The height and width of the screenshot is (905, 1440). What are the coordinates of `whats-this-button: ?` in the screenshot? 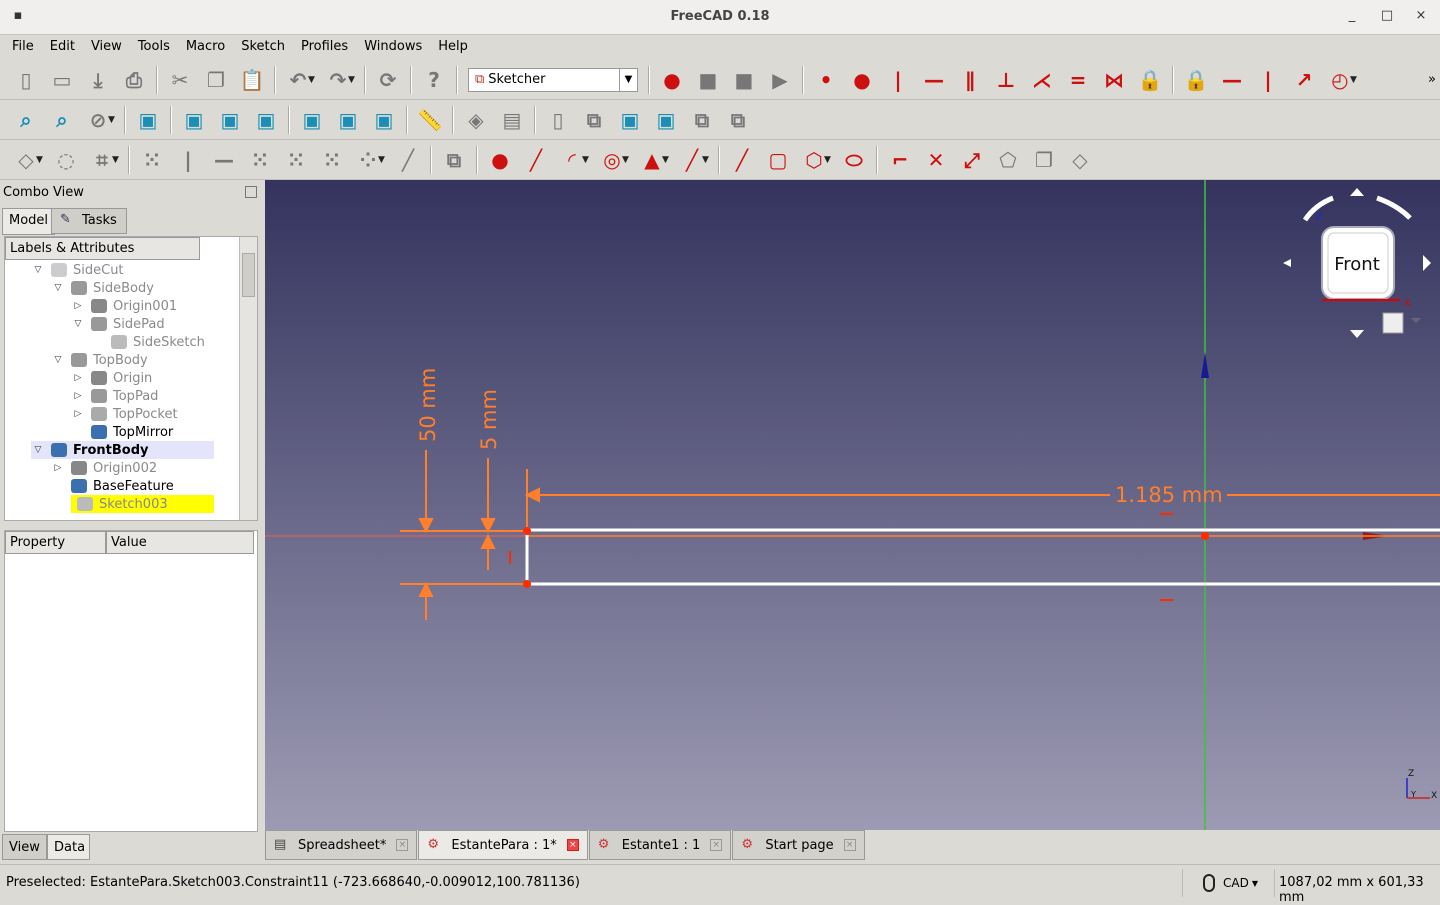 It's located at (434, 80).